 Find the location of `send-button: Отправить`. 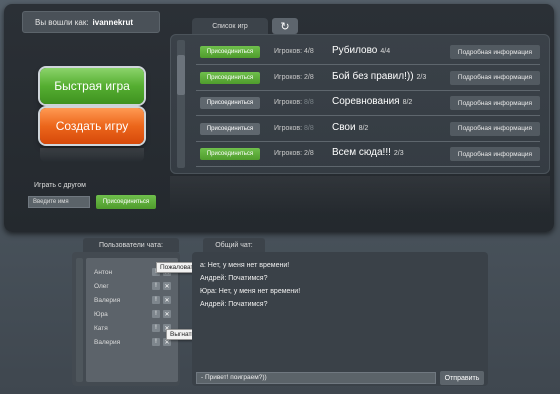

send-button: Отправить is located at coordinates (462, 378).